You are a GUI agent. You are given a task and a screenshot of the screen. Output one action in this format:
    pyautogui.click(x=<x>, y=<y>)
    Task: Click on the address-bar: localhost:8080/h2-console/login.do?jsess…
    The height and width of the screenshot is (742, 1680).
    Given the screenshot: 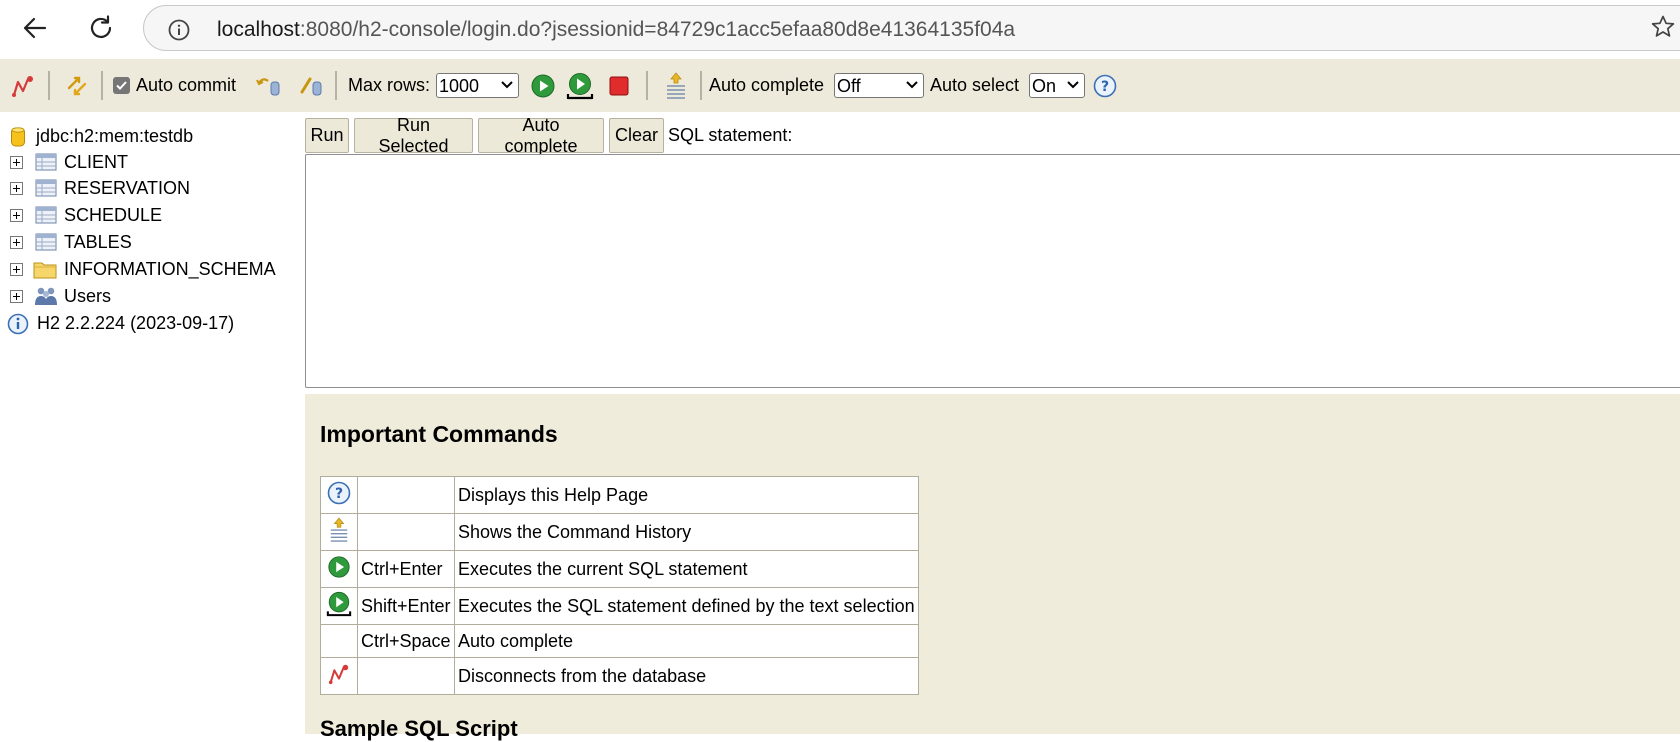 What is the action you would take?
    pyautogui.click(x=911, y=28)
    